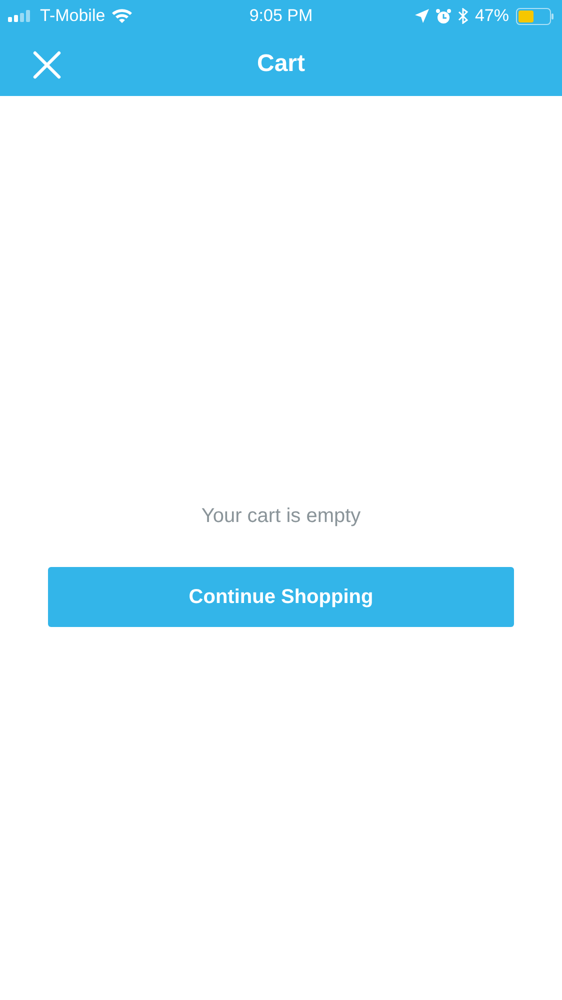 The height and width of the screenshot is (1000, 562). Describe the element at coordinates (491, 16) in the screenshot. I see `battery-percentage: 47%` at that location.